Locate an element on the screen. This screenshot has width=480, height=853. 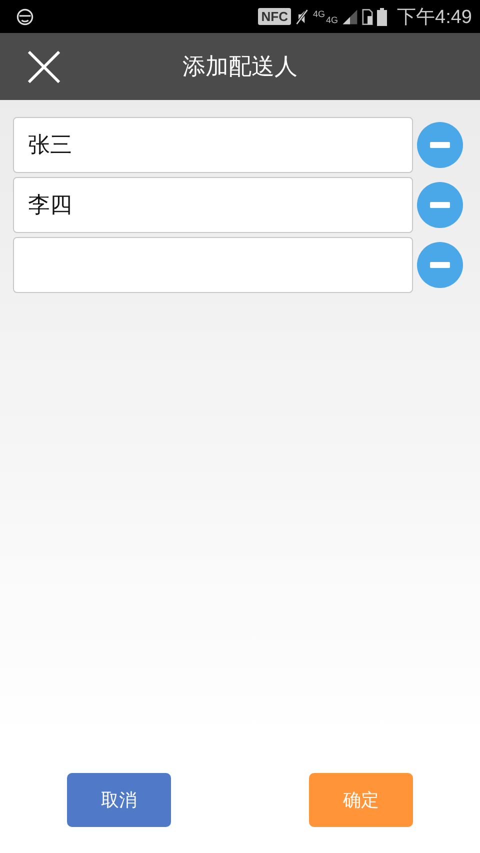
battery-icon is located at coordinates (382, 17).